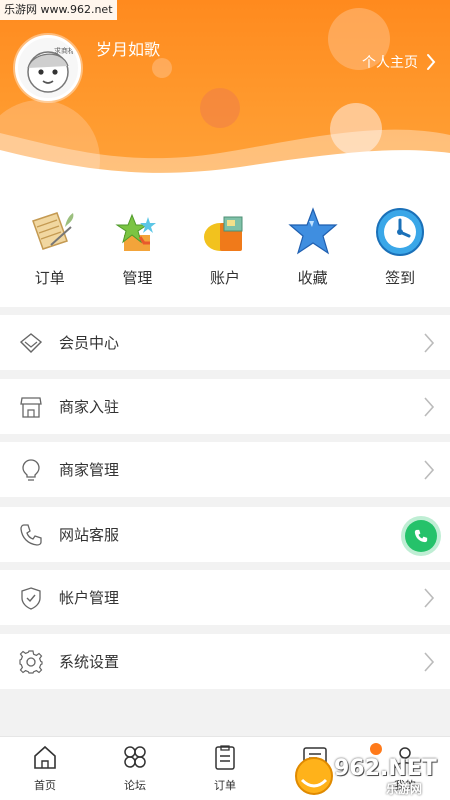 Image resolution: width=450 pixels, height=800 pixels. What do you see at coordinates (225, 157) in the screenshot?
I see `header-wave` at bounding box center [225, 157].